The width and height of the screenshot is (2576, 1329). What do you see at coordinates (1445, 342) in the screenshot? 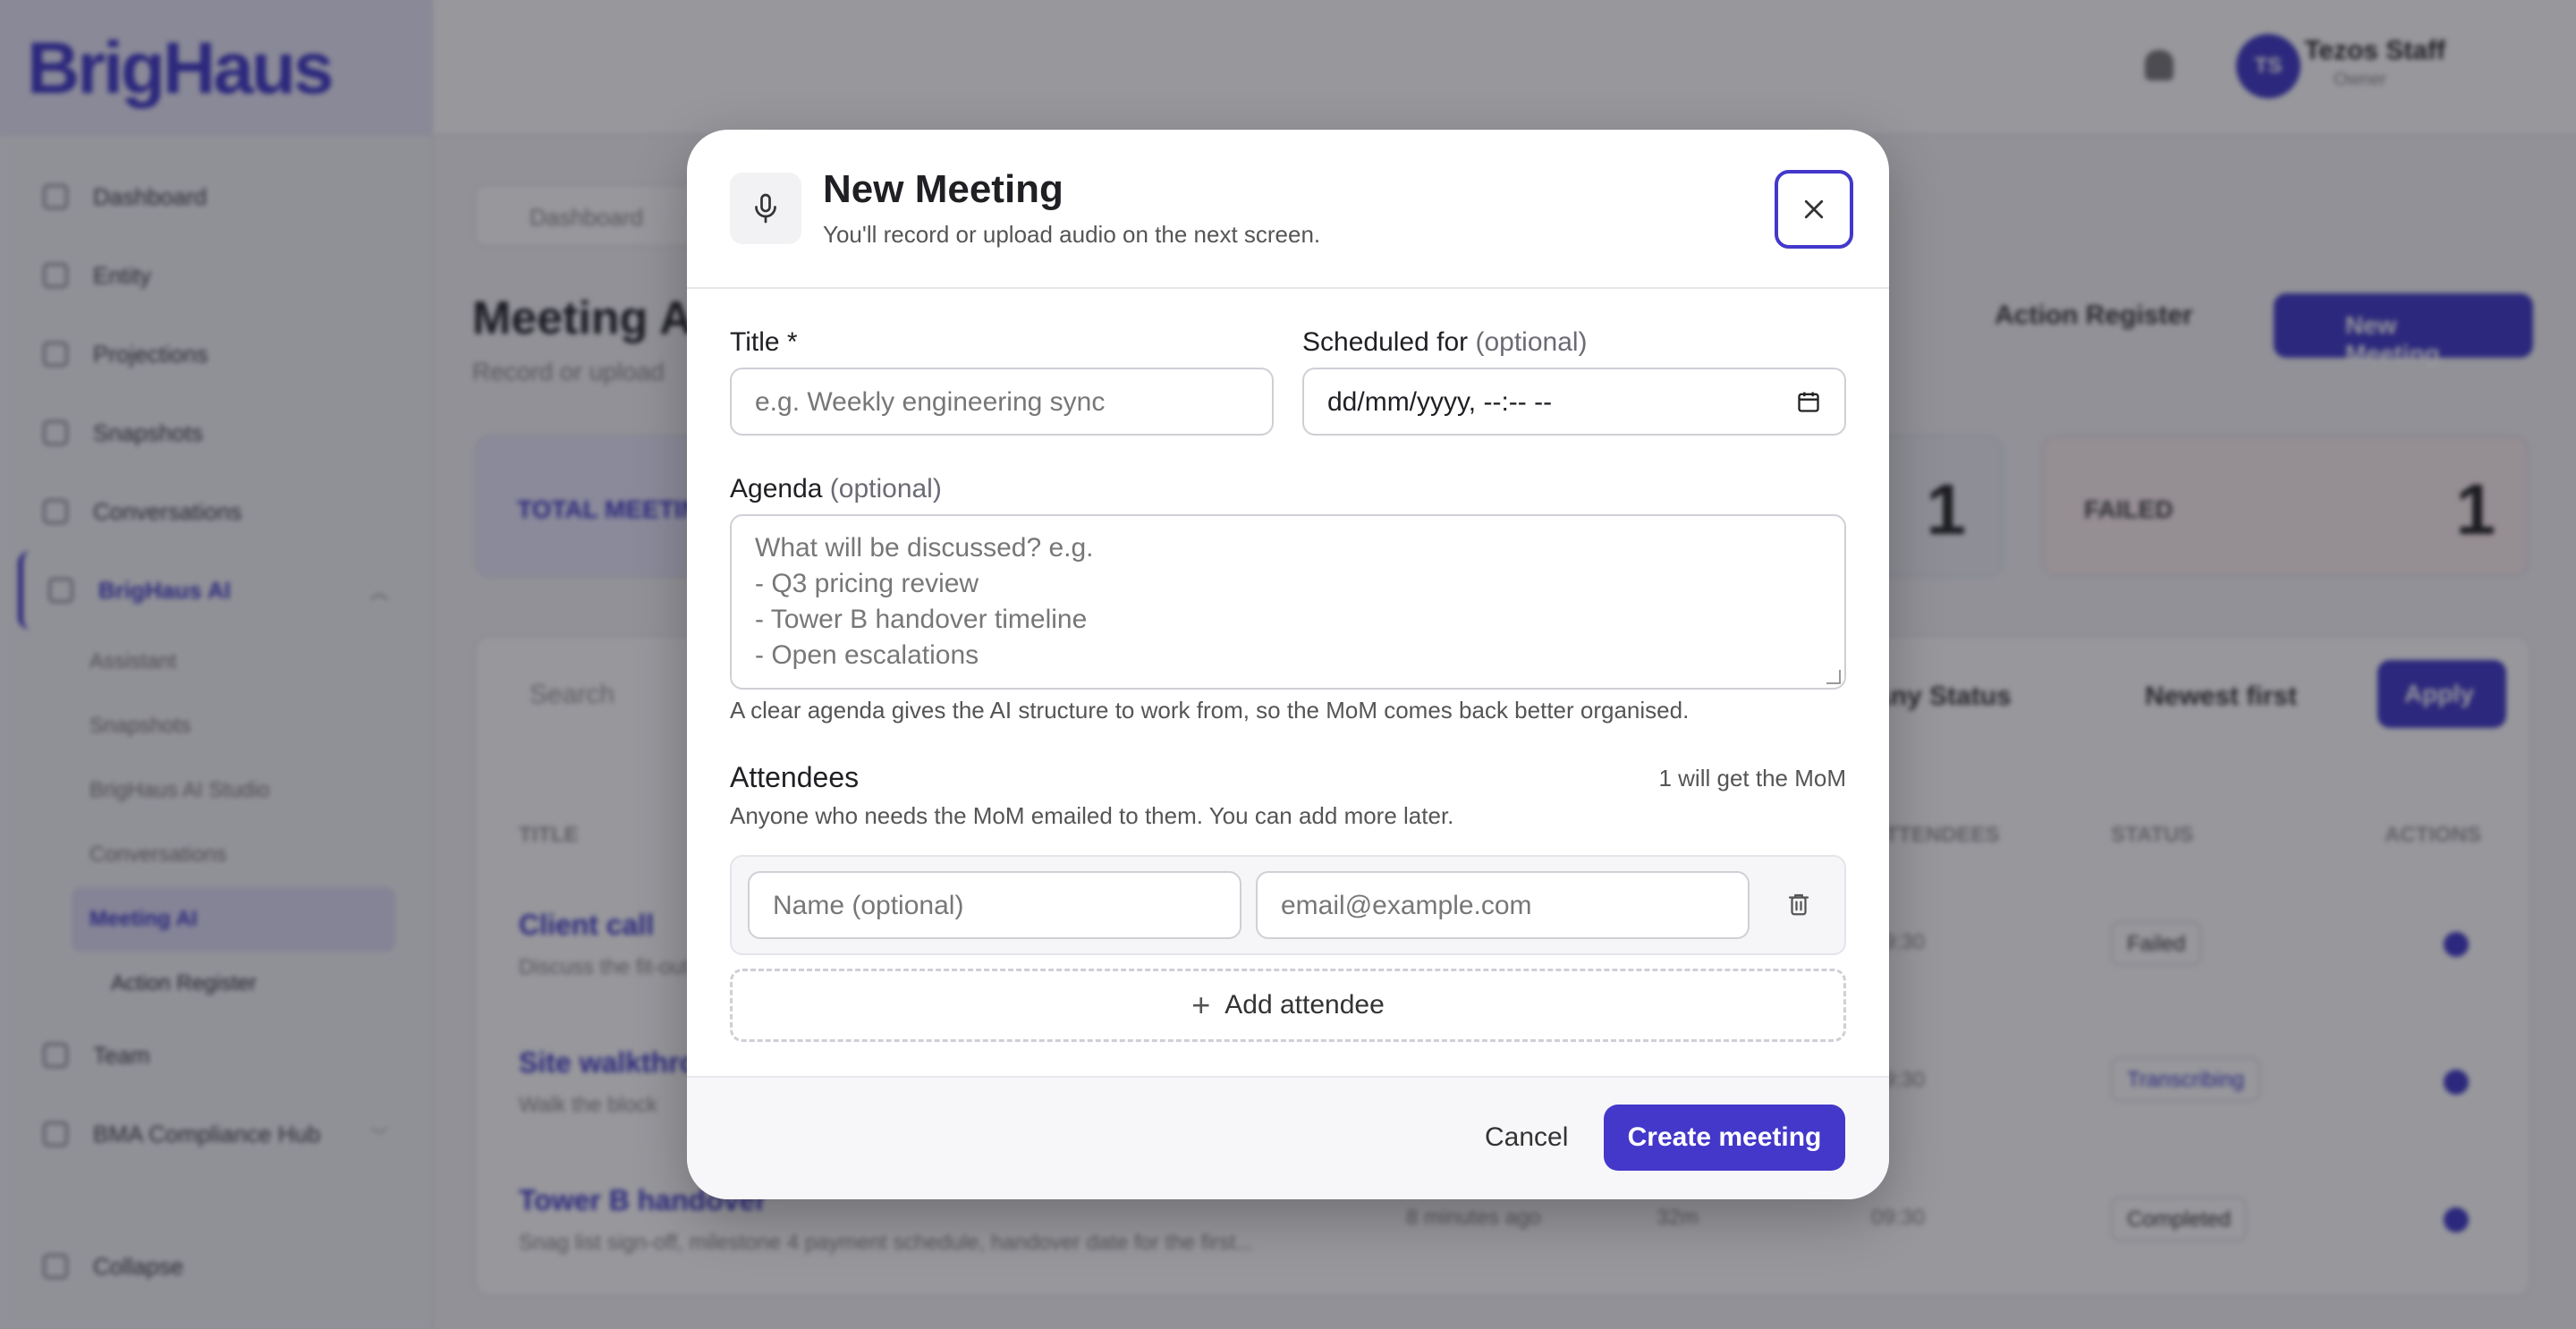
I see `scheduled-label: Scheduled for (optional)` at bounding box center [1445, 342].